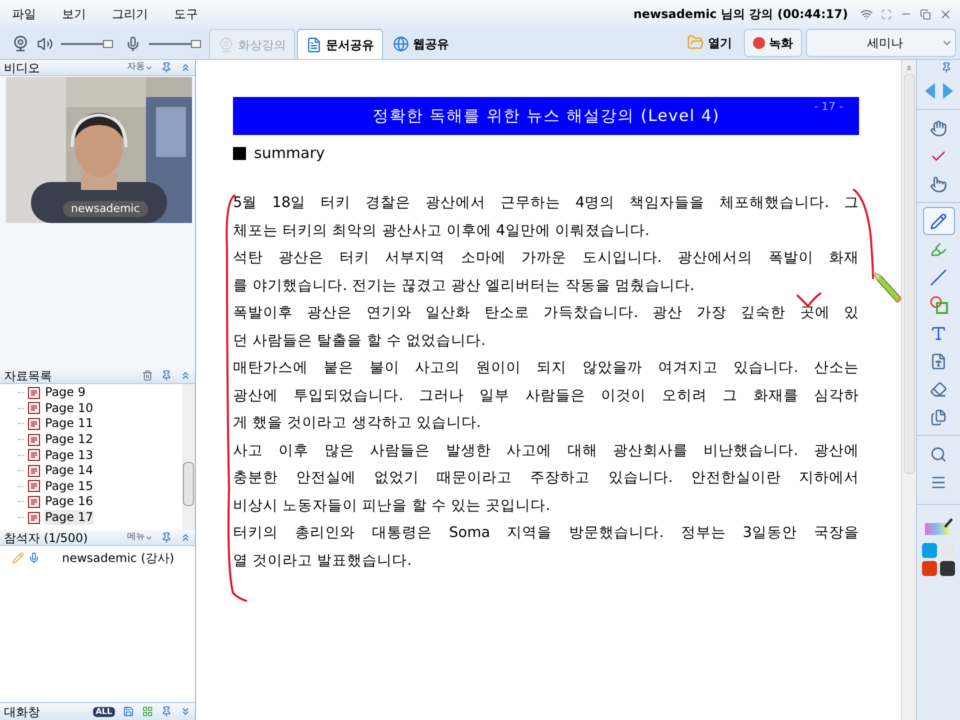  I want to click on text-line: 사고 이후 많은 사람들은 발생한 사고에 대해 광산회사를 비난했습니다. 광산에, so click(546, 451).